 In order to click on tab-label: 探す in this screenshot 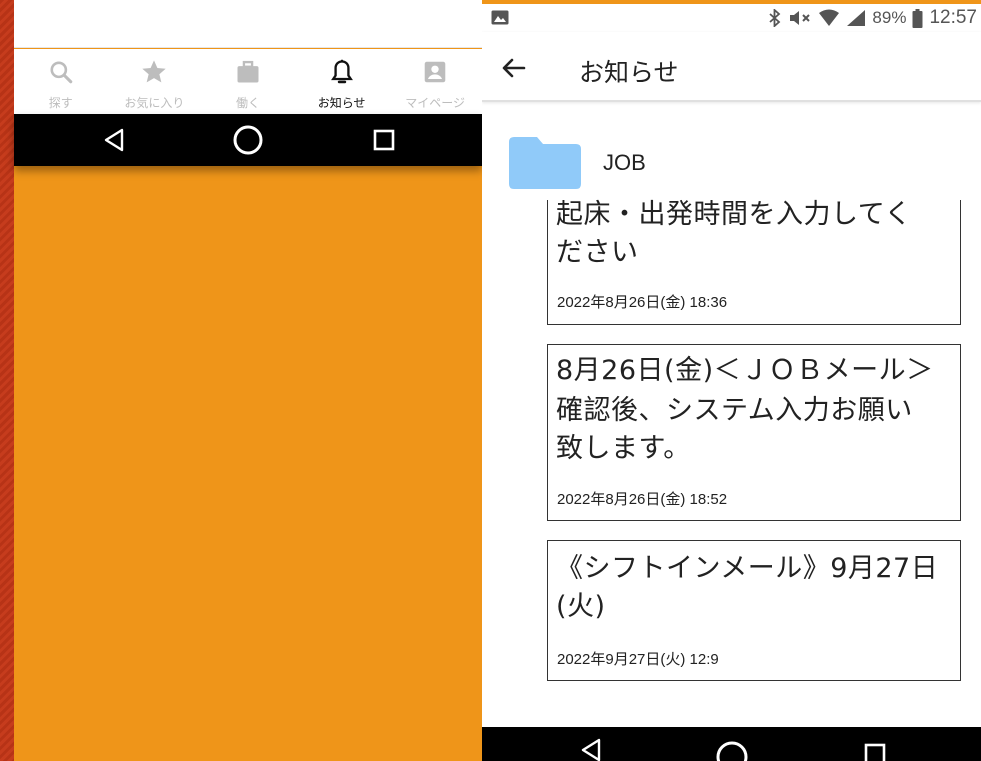, I will do `click(60, 103)`.